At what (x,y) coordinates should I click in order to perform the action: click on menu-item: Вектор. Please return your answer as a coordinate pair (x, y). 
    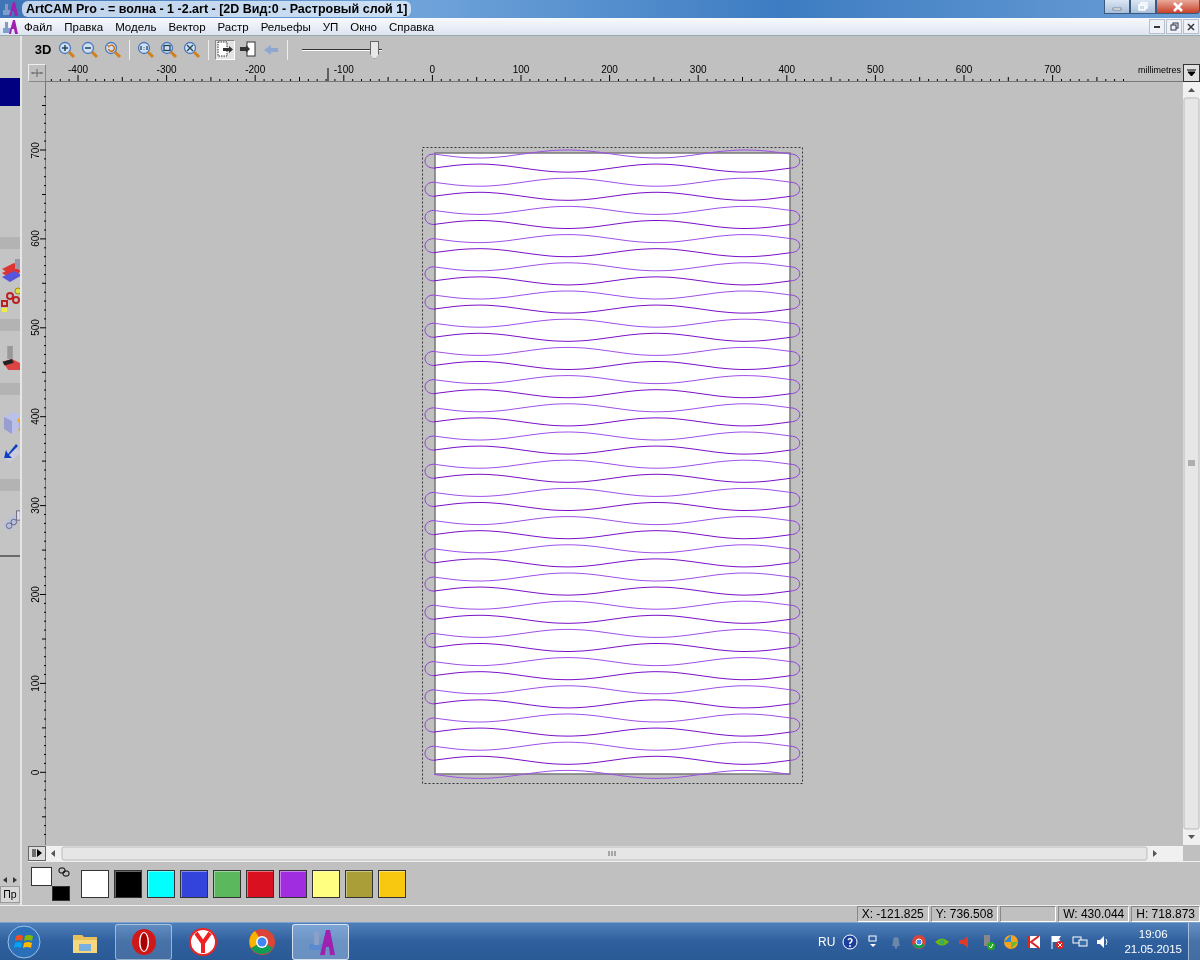
    Looking at the image, I should click on (187, 26).